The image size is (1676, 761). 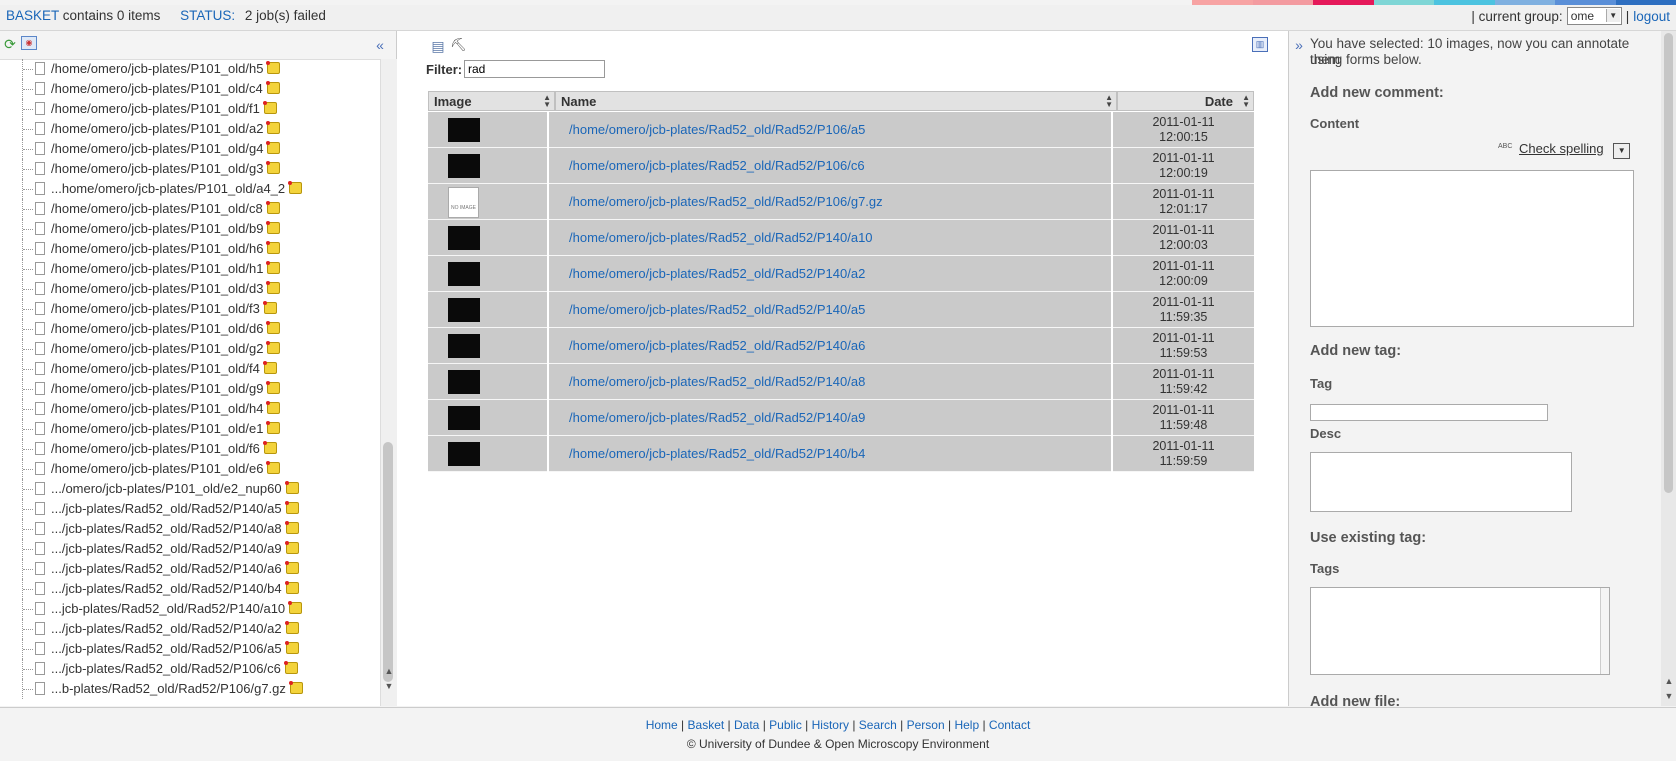 What do you see at coordinates (746, 725) in the screenshot?
I see `footer-link-data: Data` at bounding box center [746, 725].